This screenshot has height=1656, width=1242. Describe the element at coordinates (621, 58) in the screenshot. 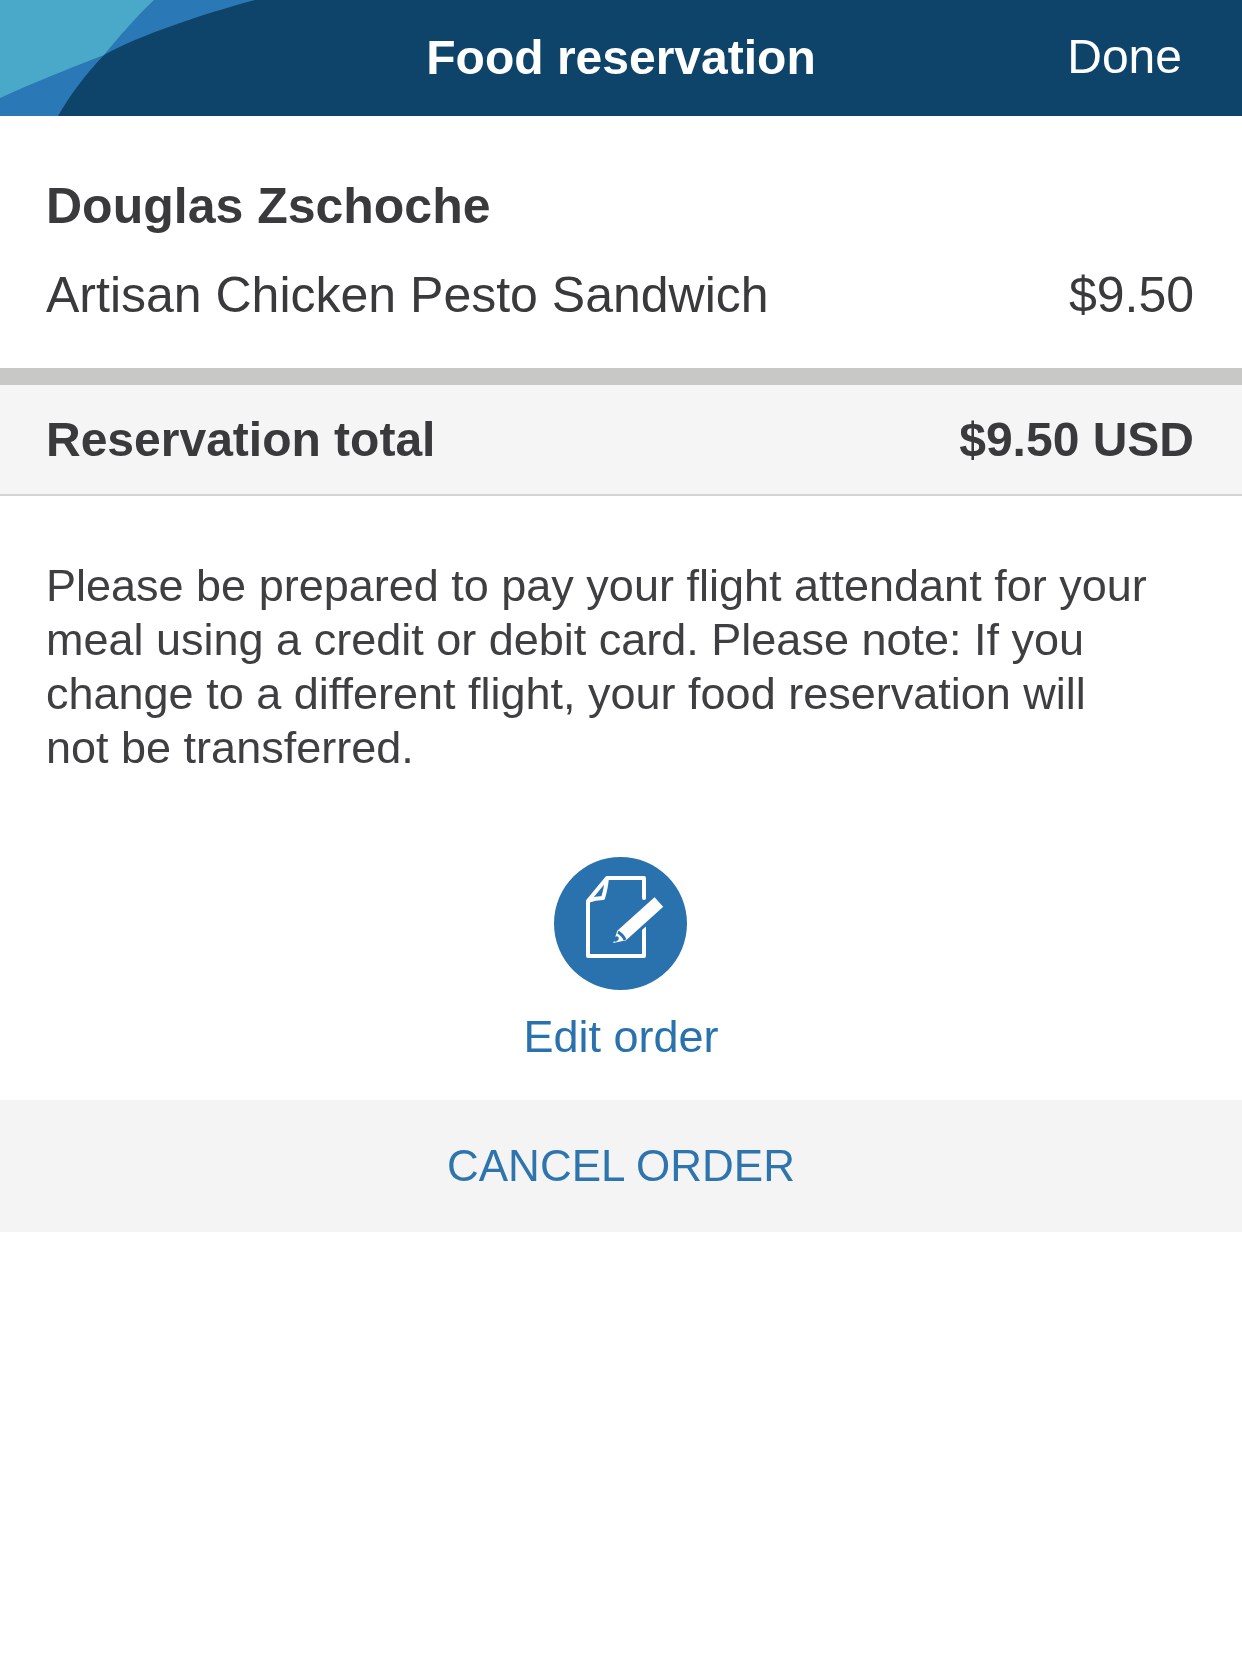

I see `screen-title: Food reservation` at that location.